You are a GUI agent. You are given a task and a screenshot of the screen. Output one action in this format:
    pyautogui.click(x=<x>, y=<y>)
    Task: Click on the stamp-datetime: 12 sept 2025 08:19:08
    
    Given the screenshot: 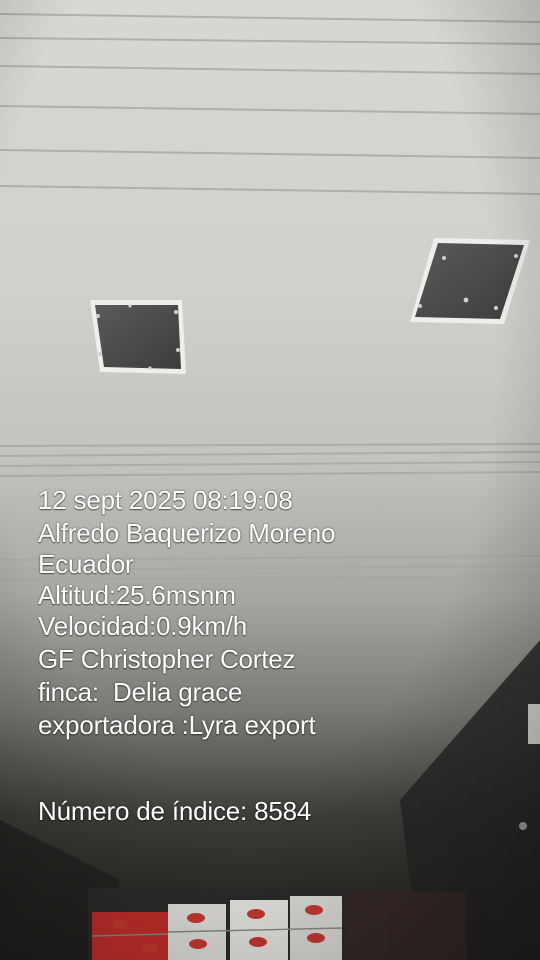 What is the action you would take?
    pyautogui.click(x=165, y=500)
    